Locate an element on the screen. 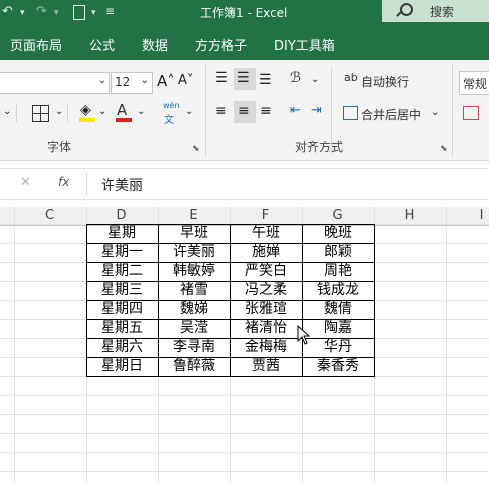 The height and width of the screenshot is (483, 489). font-name-select: ⌄ is located at coordinates (55, 83).